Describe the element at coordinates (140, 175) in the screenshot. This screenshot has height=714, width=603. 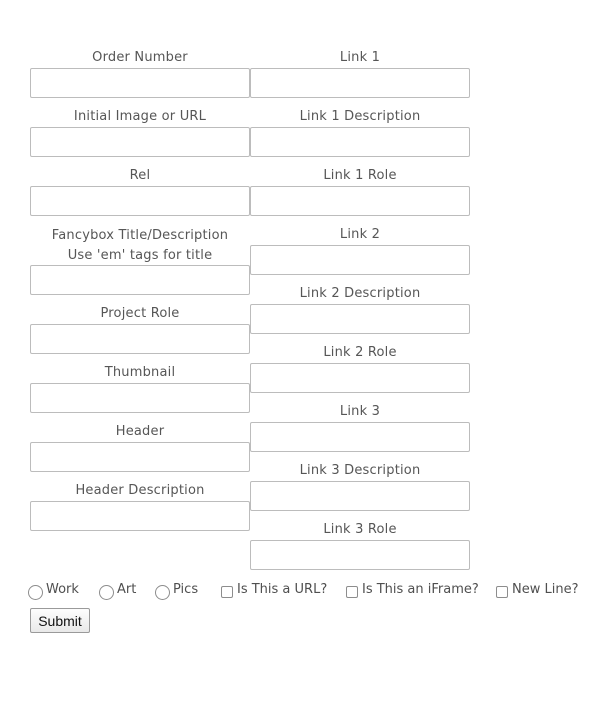
I see `rel-label: Rel` at that location.